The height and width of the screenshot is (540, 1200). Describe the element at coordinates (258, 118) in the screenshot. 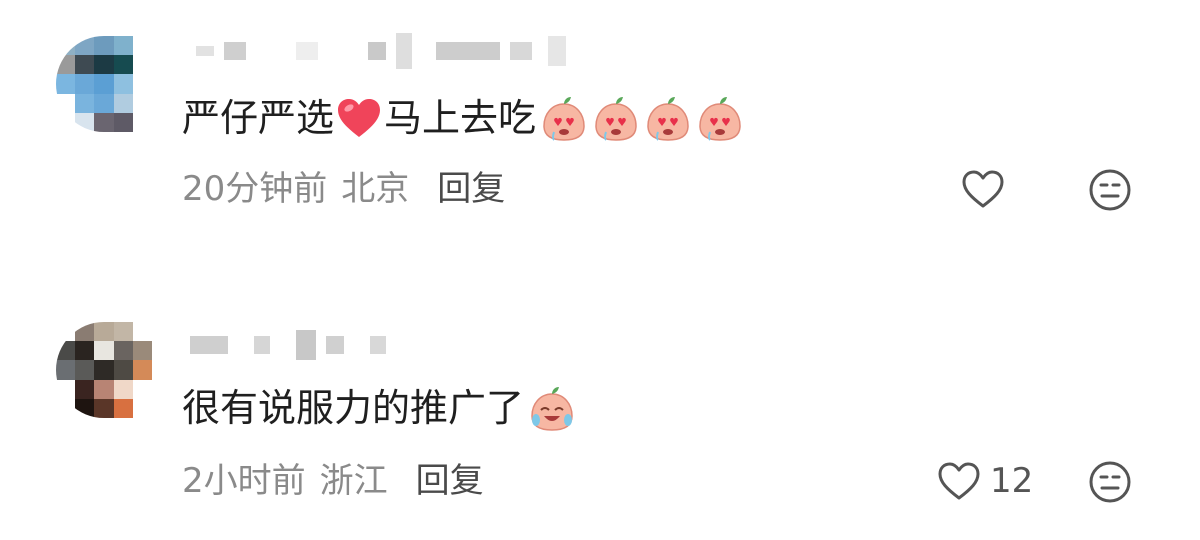

I see `comment-text-part: 严仔严选` at that location.